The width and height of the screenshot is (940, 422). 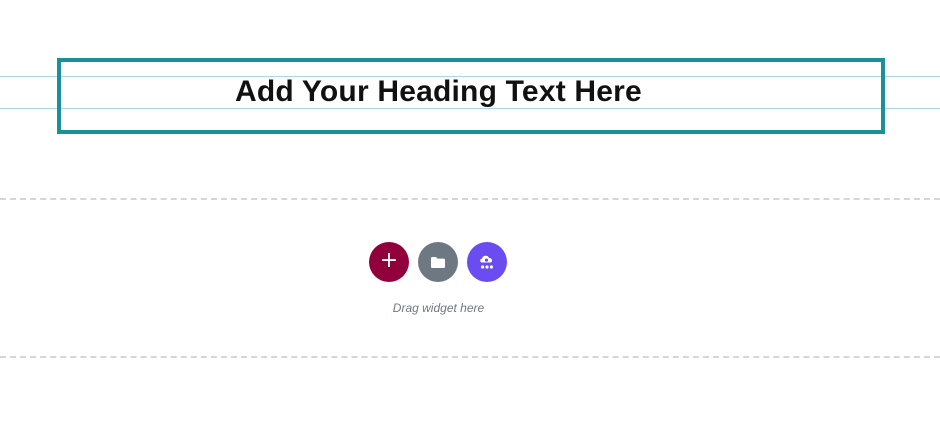 I want to click on folder-icon, so click(x=438, y=262).